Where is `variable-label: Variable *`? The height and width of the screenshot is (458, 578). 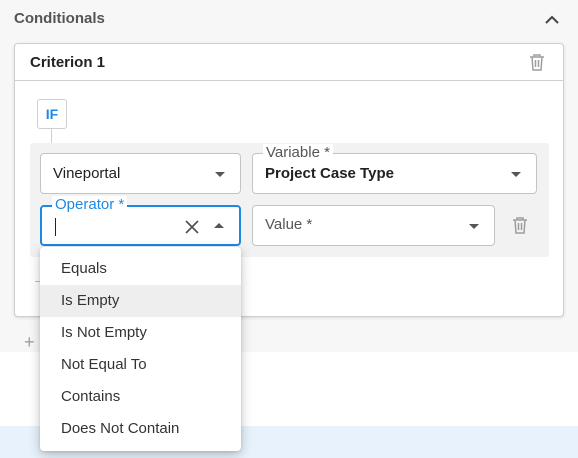 variable-label: Variable * is located at coordinates (298, 153).